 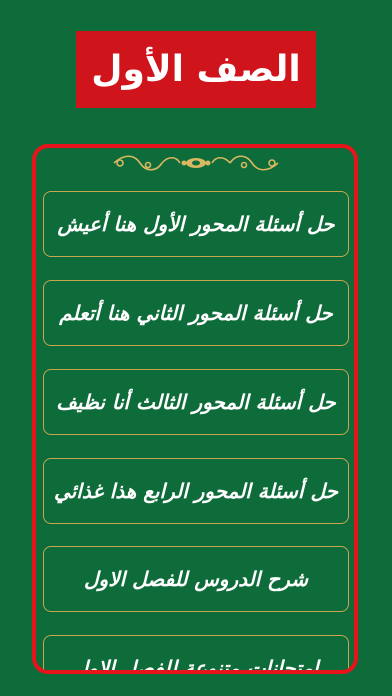 I want to click on page-title-banner: الصف الأول, so click(x=196, y=69).